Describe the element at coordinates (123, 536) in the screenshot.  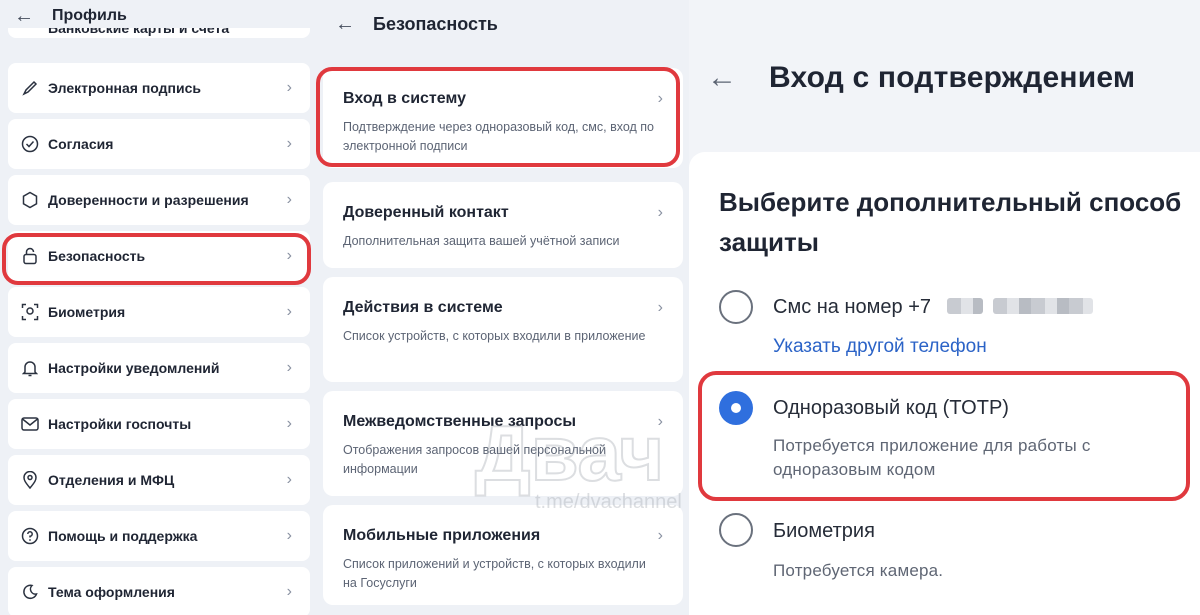
I see `menu-item-label: Помощь и поддержка` at that location.